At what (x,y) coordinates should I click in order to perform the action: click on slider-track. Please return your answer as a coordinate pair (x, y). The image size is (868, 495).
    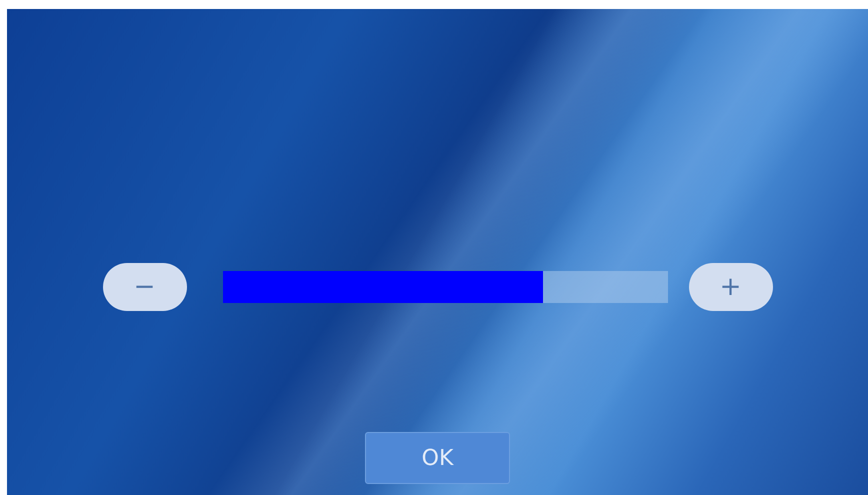
    Looking at the image, I should click on (445, 287).